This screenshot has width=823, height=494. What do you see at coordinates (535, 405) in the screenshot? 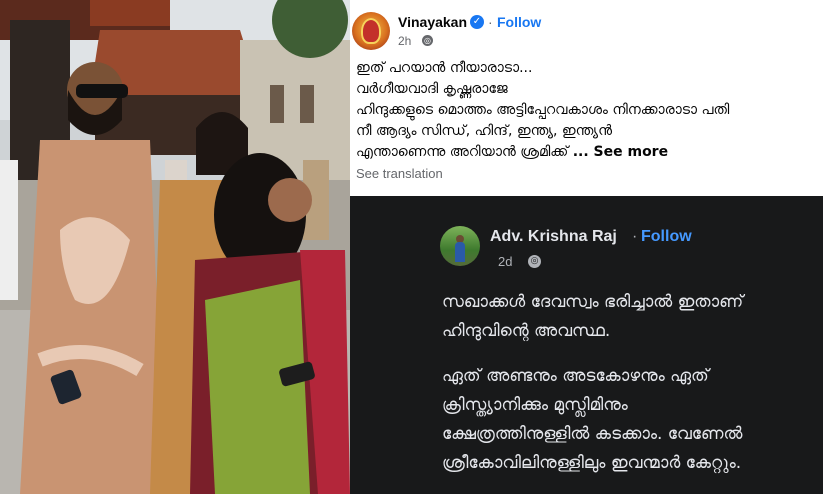
I see `post-line: ക്രിസ്ത്യാനിക്കും മുസ്ലിമിനും` at bounding box center [535, 405].